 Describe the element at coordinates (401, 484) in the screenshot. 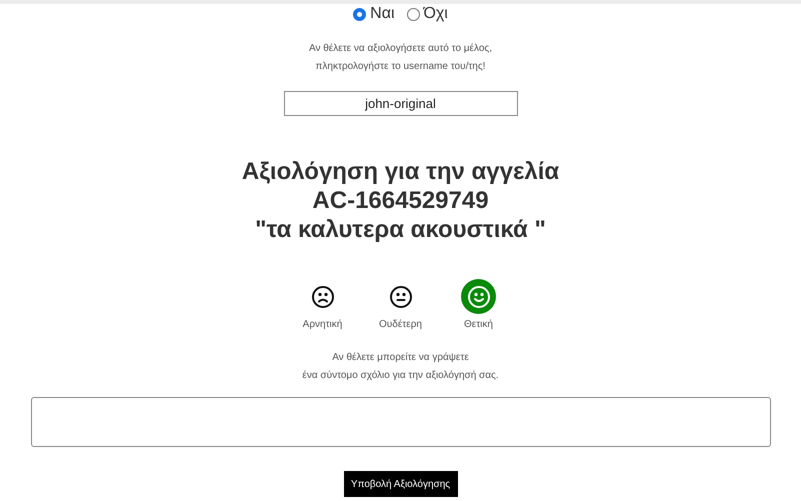

I see `submit-button: Υποβολή Αξιολόγησης` at that location.